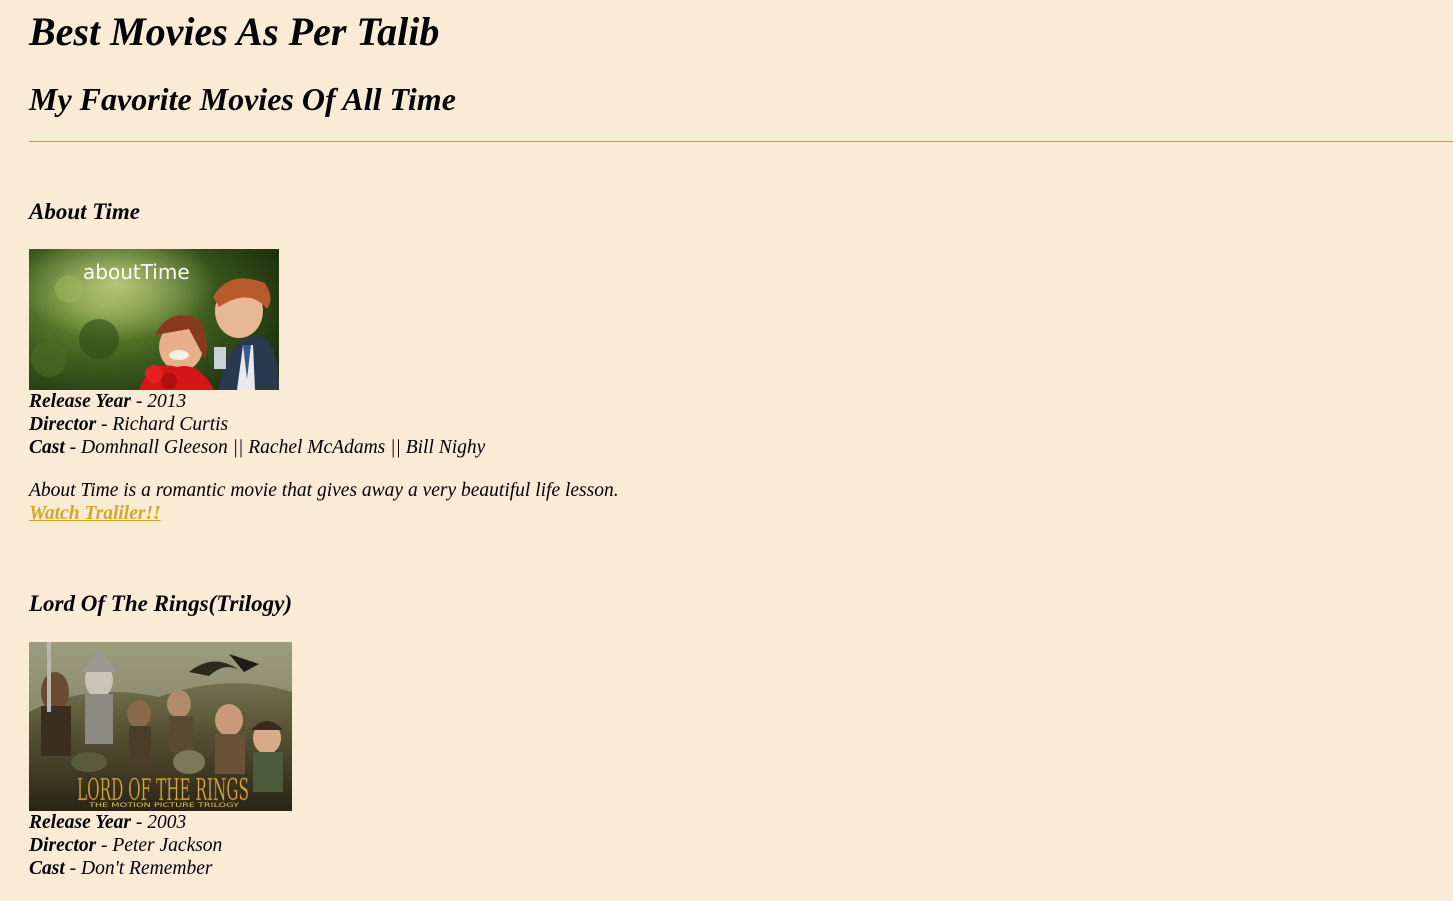 The width and height of the screenshot is (1453, 901). What do you see at coordinates (154, 319) in the screenshot?
I see `movie-poster-about-time: aboutTime` at bounding box center [154, 319].